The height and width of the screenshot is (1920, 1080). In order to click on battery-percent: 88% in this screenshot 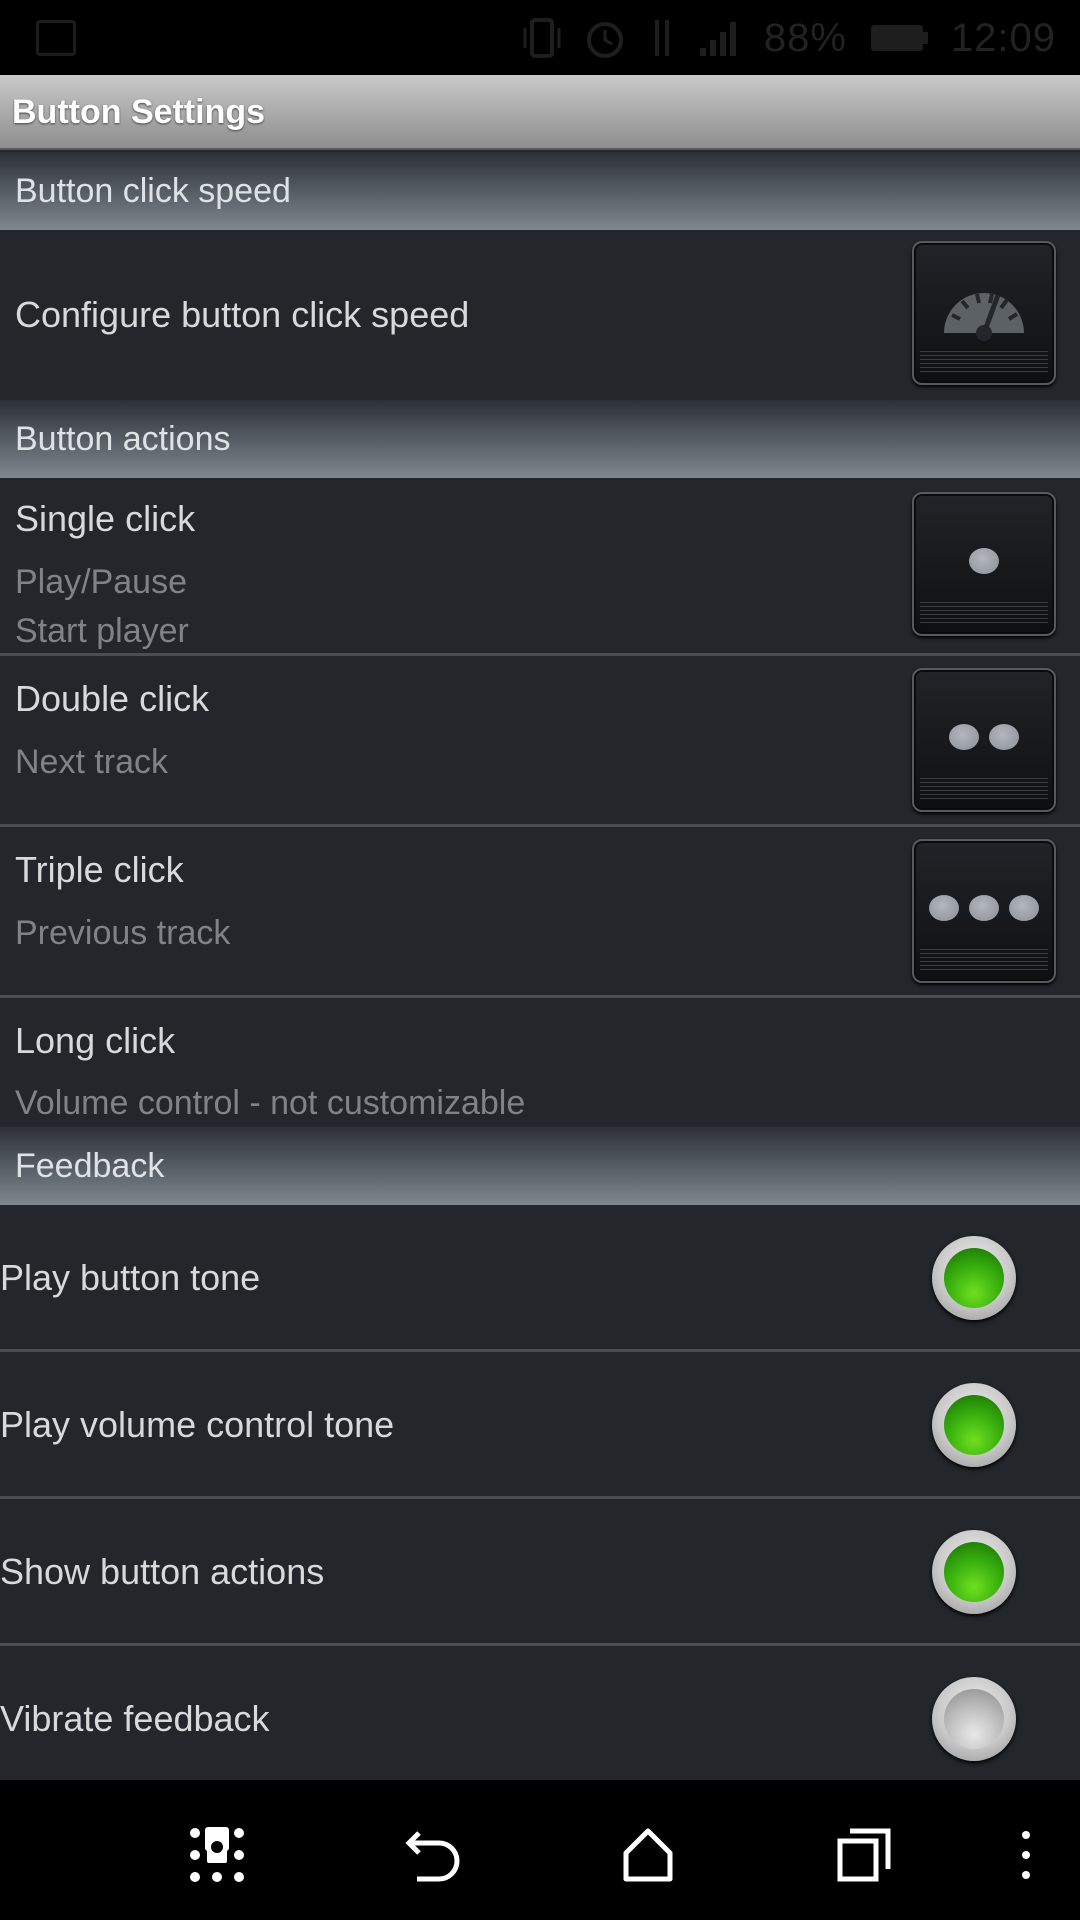, I will do `click(805, 37)`.